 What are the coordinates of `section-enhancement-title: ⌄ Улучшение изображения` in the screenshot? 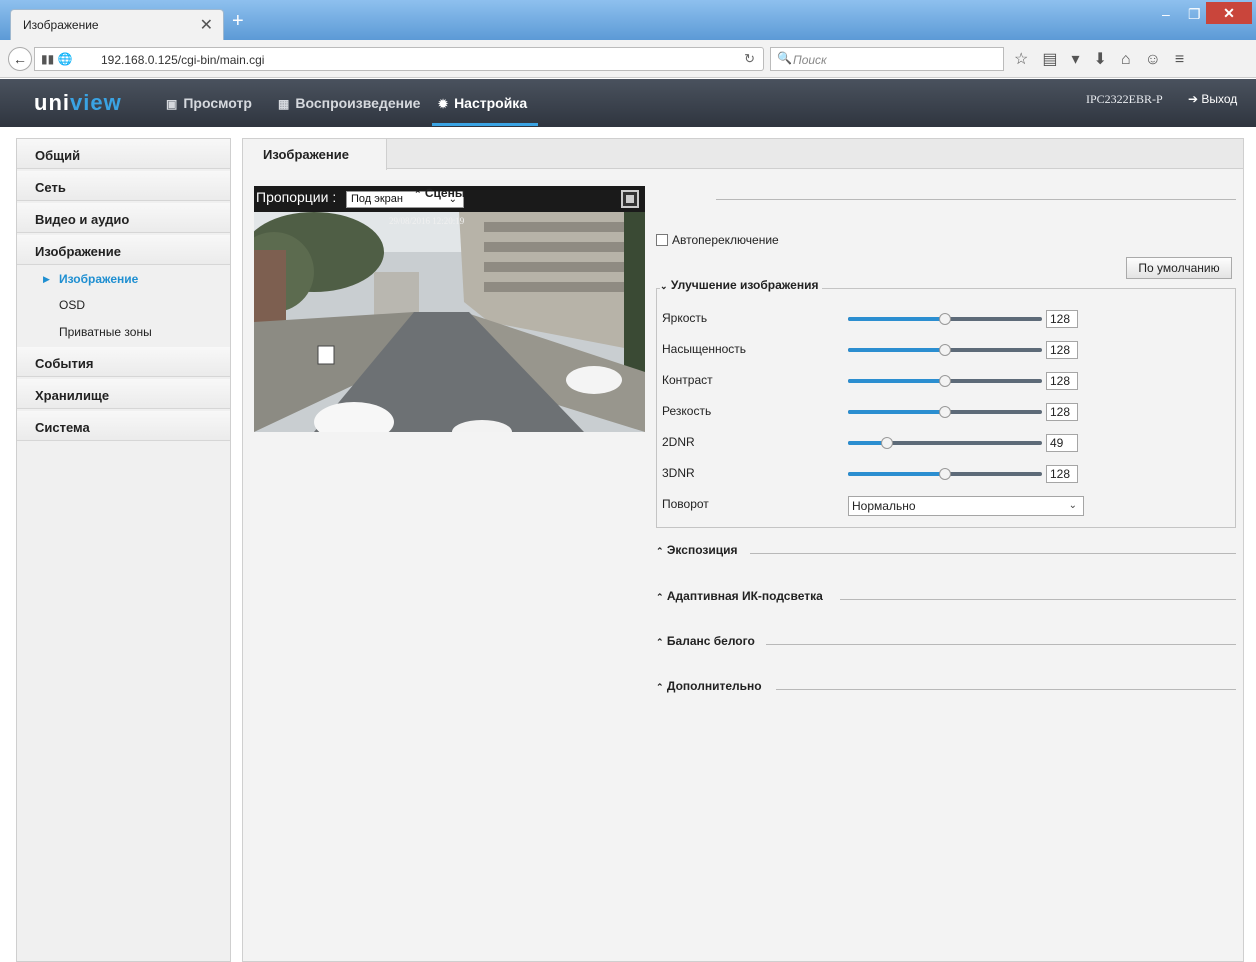 It's located at (739, 285).